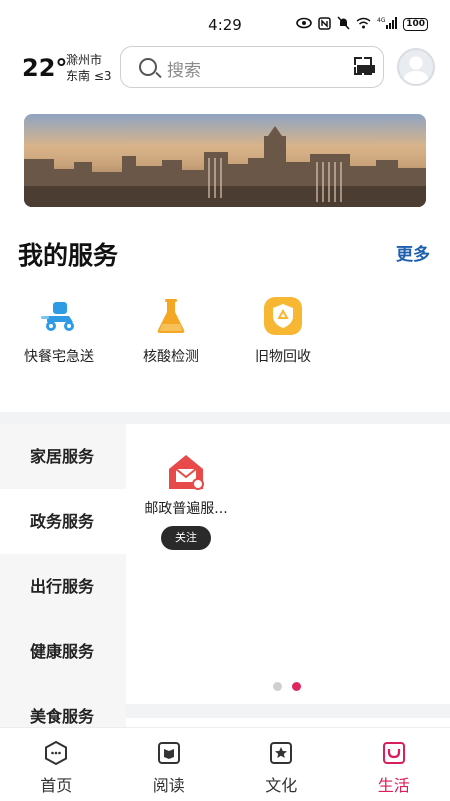  What do you see at coordinates (225, 418) in the screenshot?
I see `section-divider` at bounding box center [225, 418].